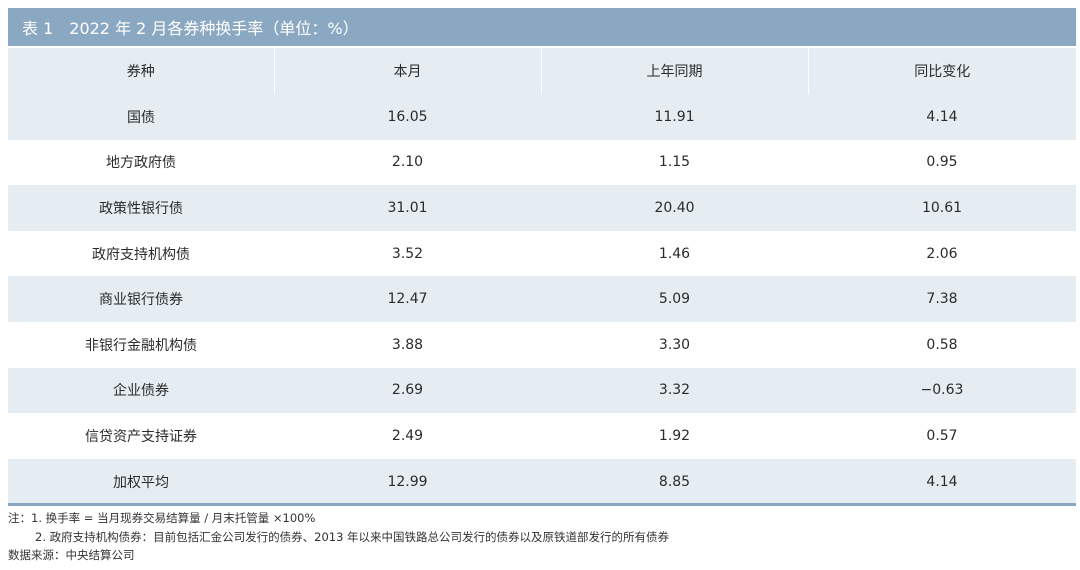  What do you see at coordinates (141, 117) in the screenshot?
I see `bond-type-cell: 国债` at bounding box center [141, 117].